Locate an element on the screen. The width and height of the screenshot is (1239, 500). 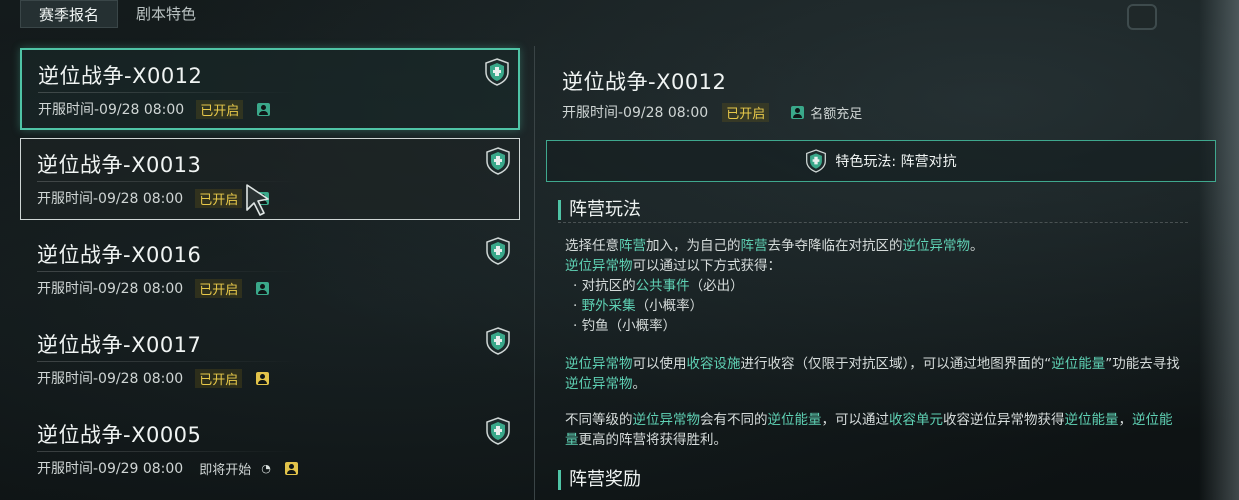
server-card: 逆位战争-X0017 开服时间-09/28 08:00 已开启 is located at coordinates (270, 359).